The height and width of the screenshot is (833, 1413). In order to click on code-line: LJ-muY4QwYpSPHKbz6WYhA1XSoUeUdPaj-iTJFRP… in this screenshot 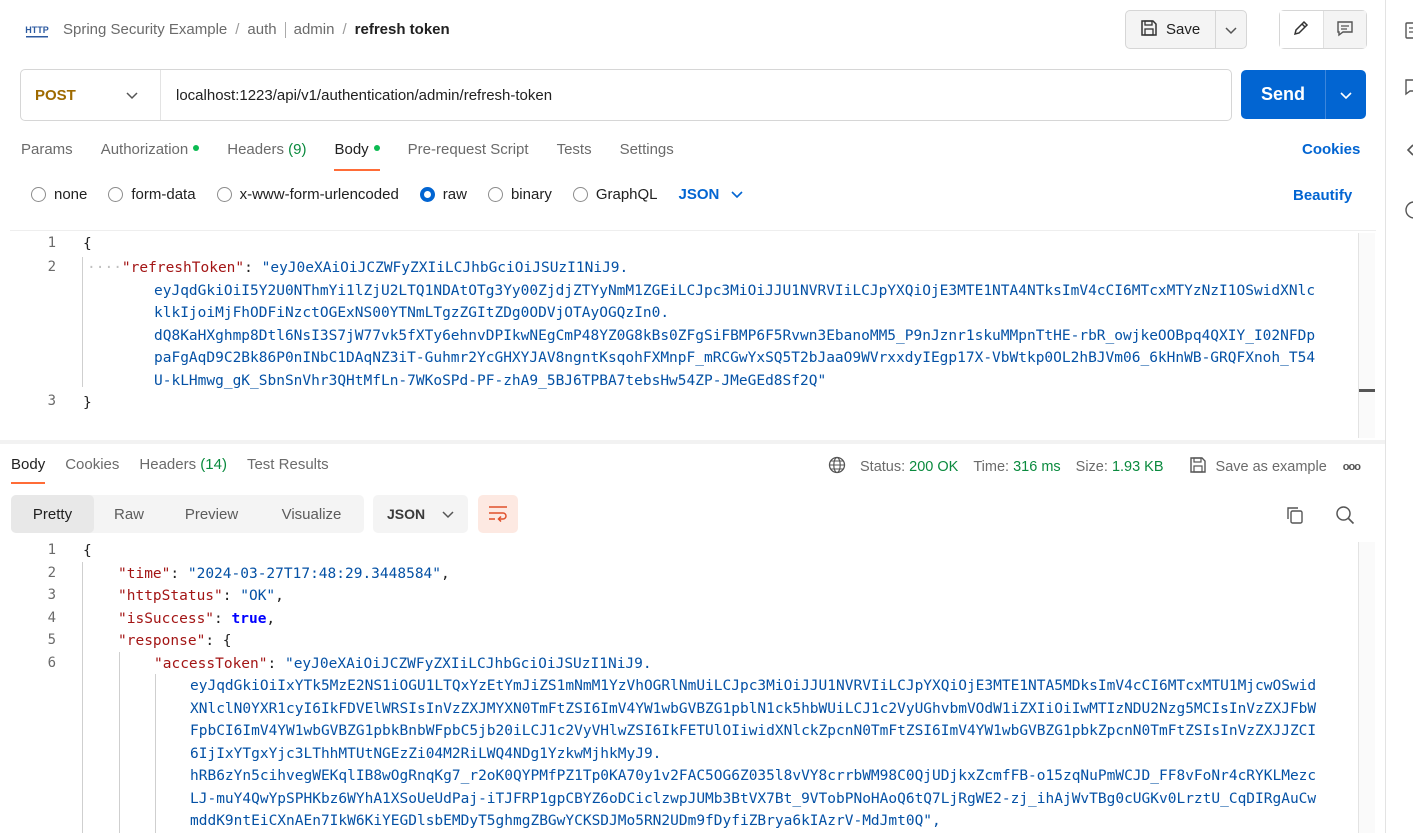, I will do `click(753, 798)`.